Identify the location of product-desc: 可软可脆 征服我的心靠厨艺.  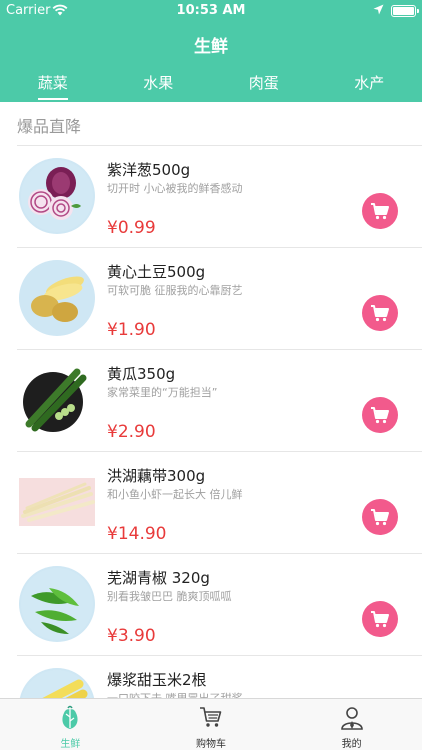
(175, 290).